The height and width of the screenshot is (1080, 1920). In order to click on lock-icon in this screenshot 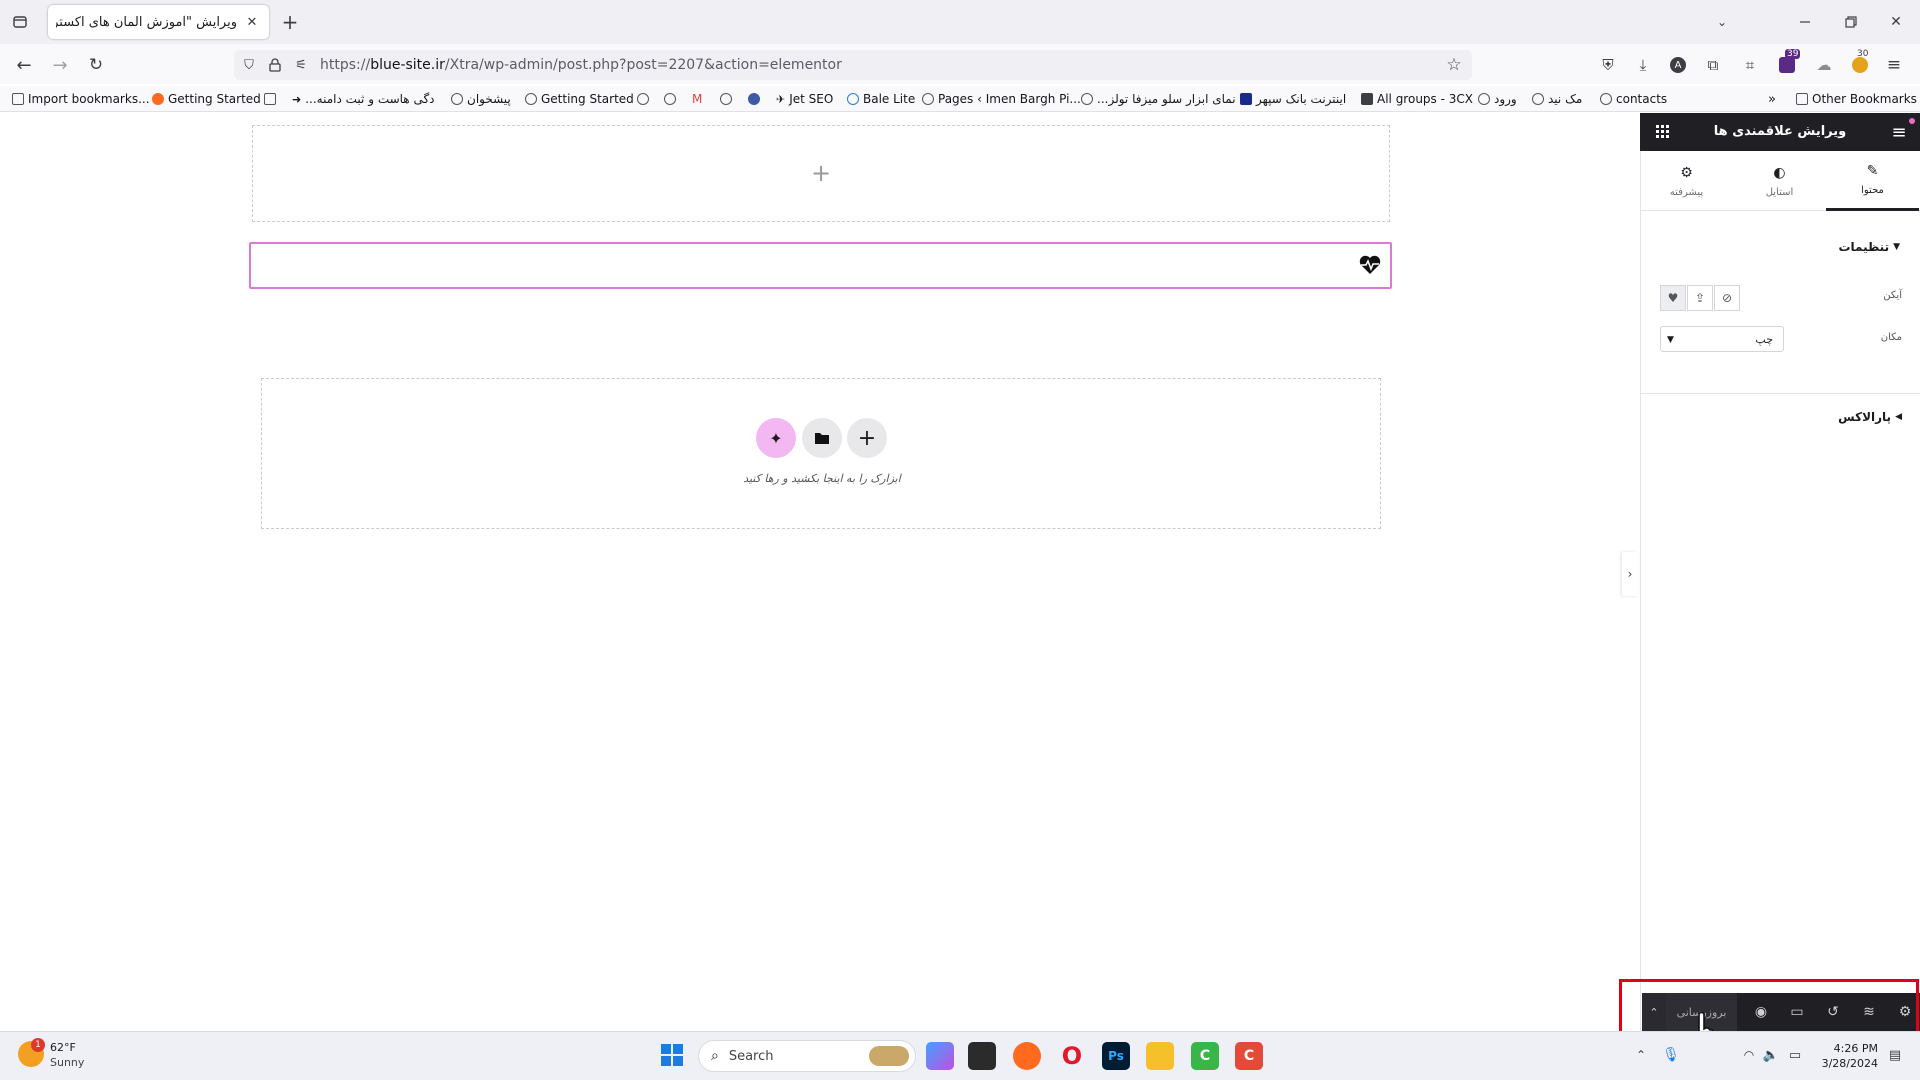, I will do `click(275, 65)`.